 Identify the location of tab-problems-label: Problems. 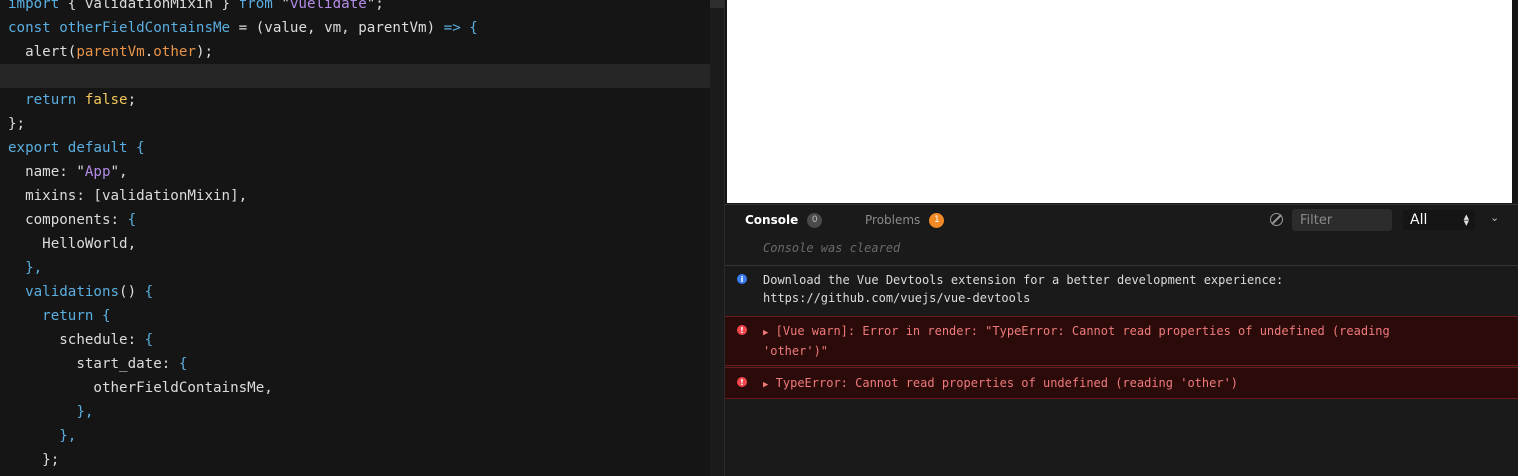
(893, 220).